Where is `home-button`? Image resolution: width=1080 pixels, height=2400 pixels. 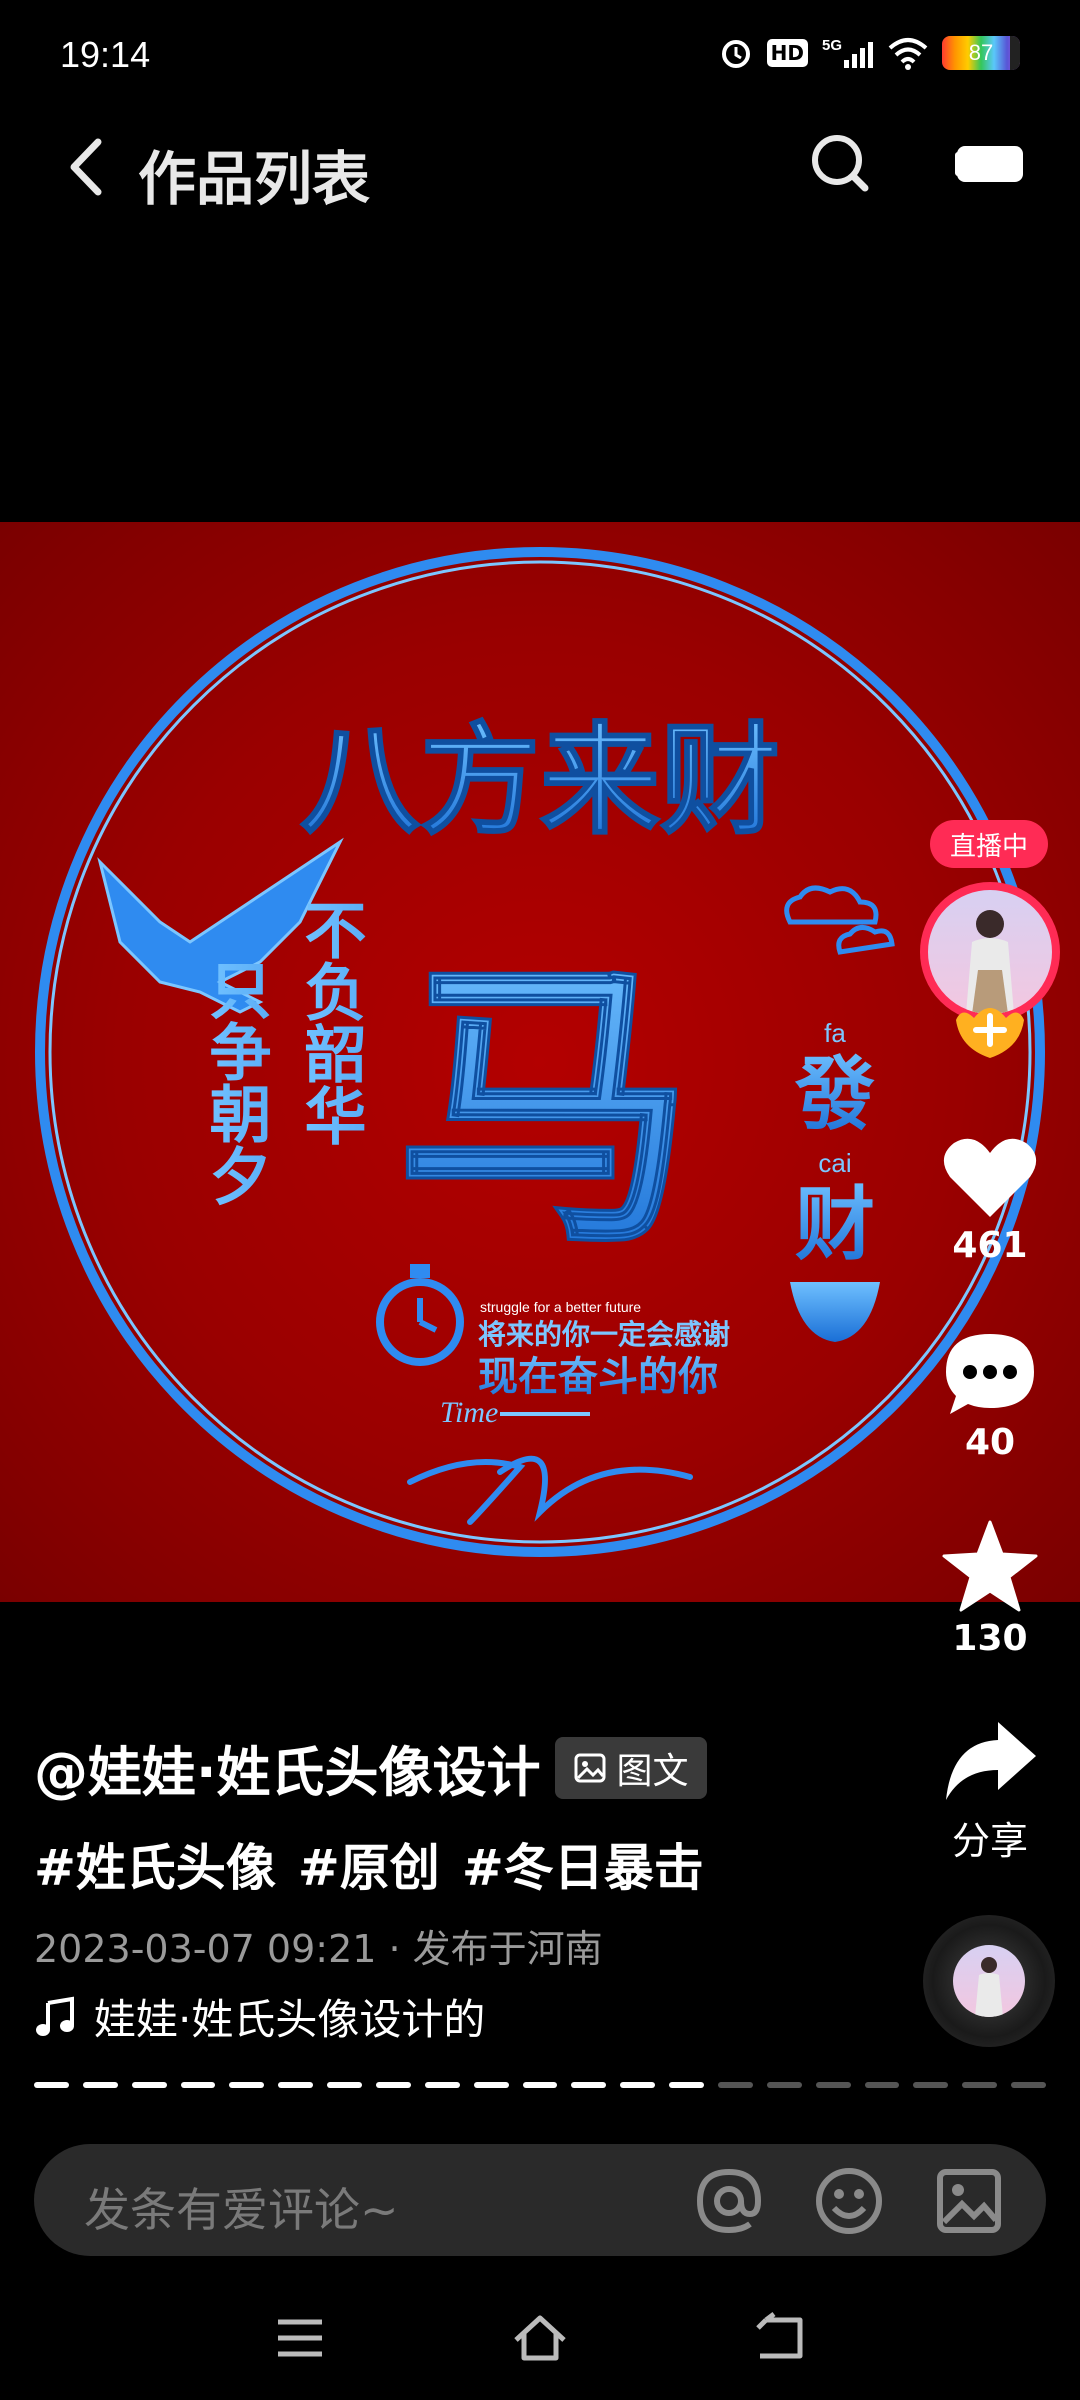 home-button is located at coordinates (540, 2338).